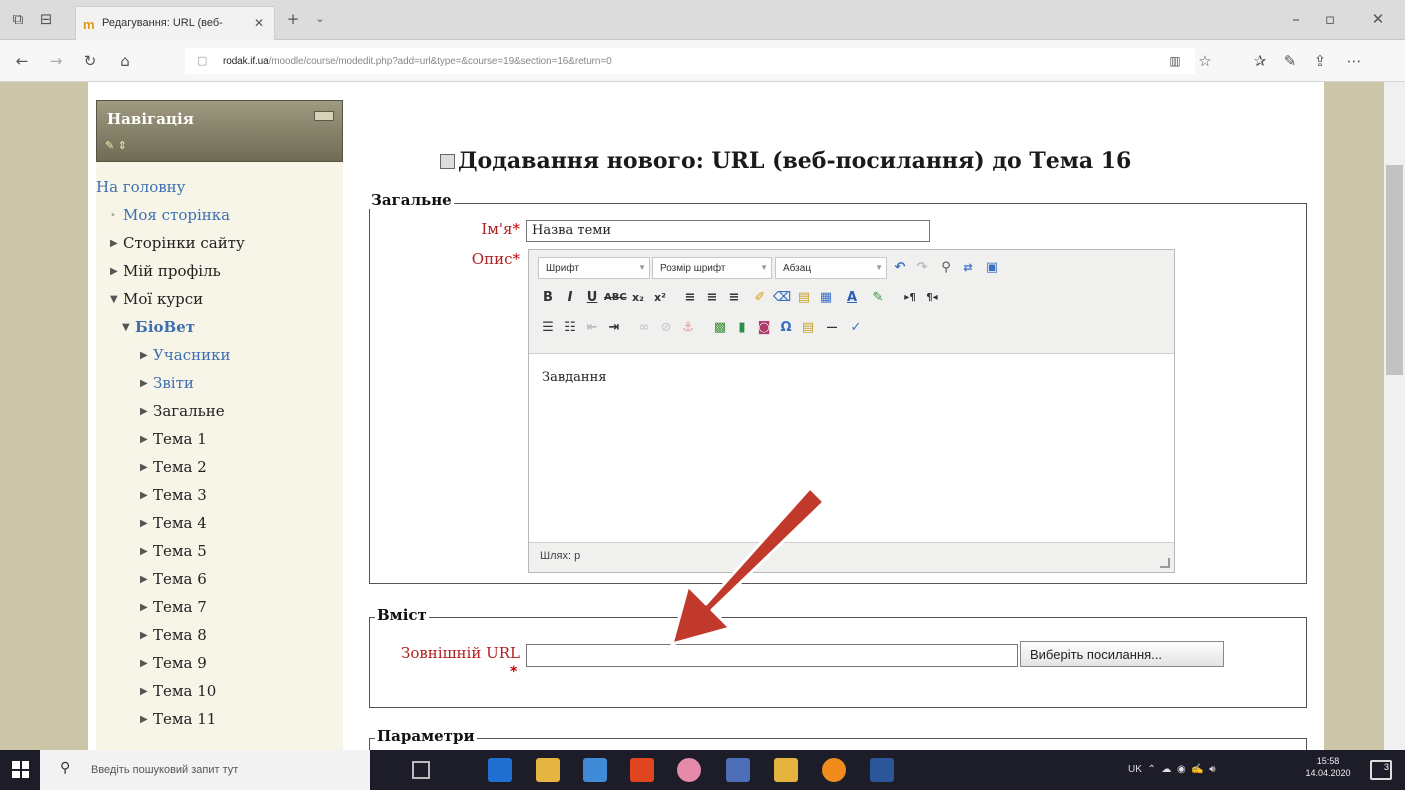 The image size is (1405, 790). I want to click on windows-start-icon, so click(20, 769).